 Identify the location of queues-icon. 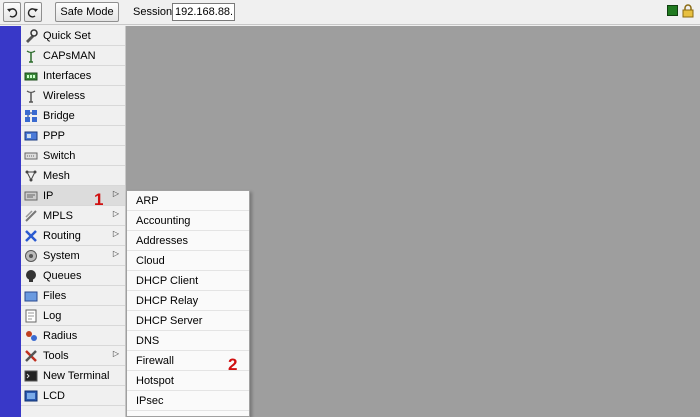
(31, 275).